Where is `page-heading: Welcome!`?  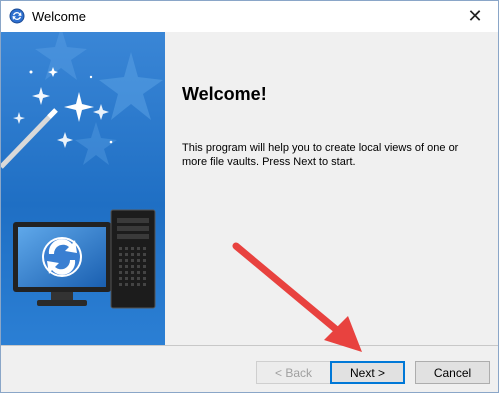 page-heading: Welcome! is located at coordinates (224, 94).